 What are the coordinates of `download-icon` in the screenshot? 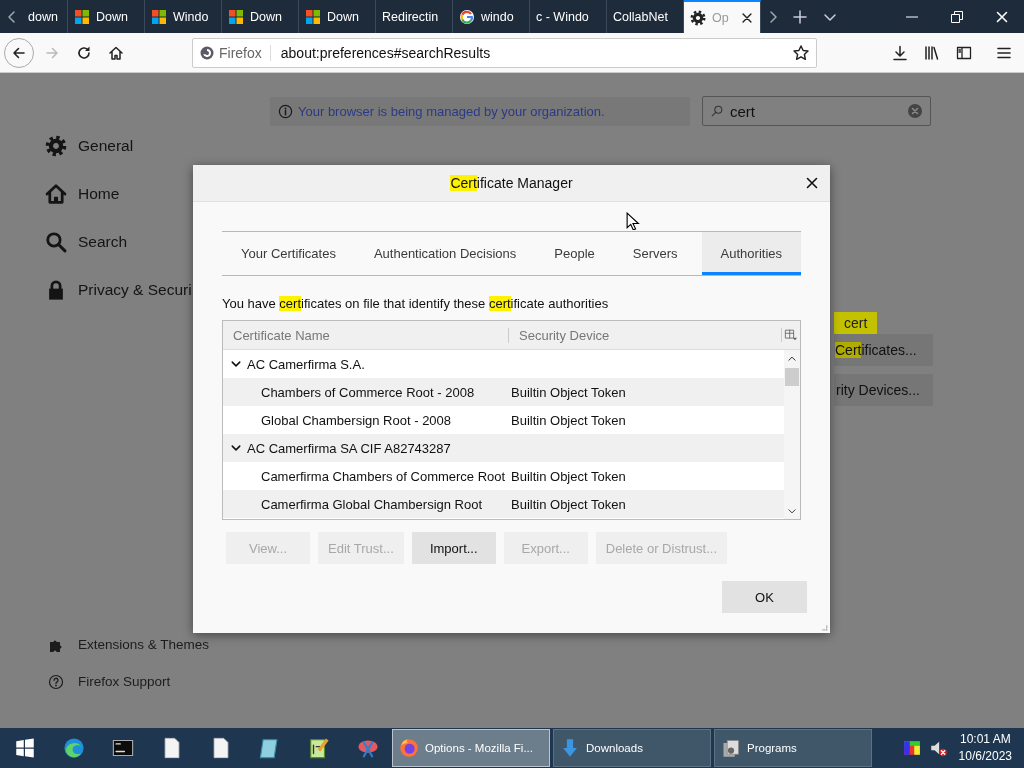 It's located at (900, 52).